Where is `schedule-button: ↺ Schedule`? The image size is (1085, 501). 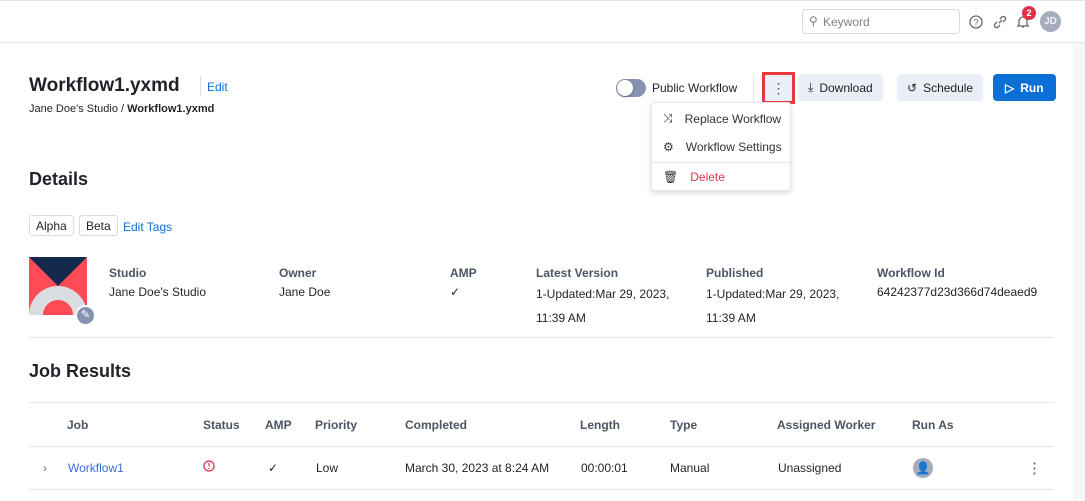 schedule-button: ↺ Schedule is located at coordinates (940, 87).